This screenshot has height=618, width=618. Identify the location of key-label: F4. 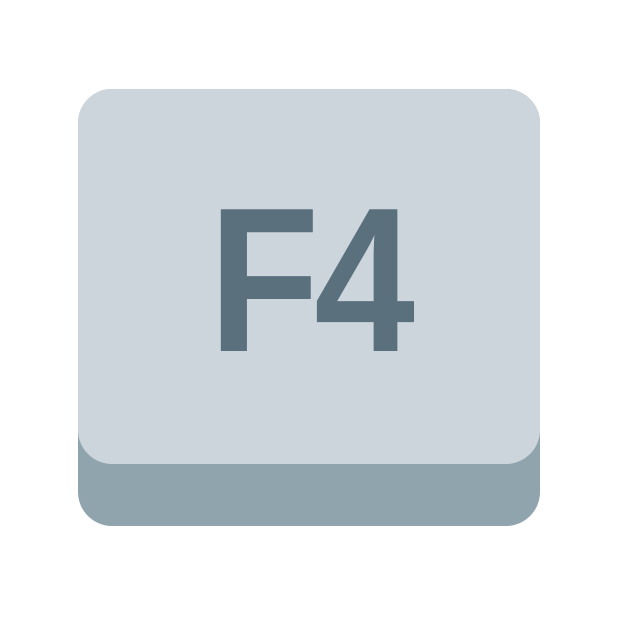
(311, 279).